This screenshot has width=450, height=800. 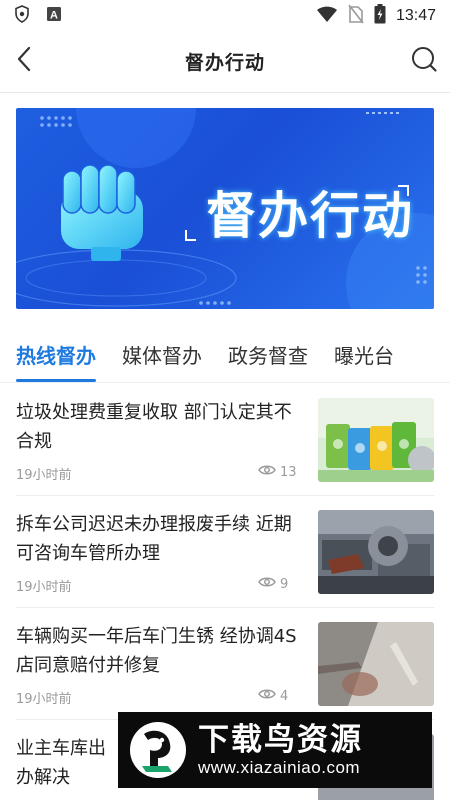 What do you see at coordinates (284, 584) in the screenshot?
I see `view-count-value: 9` at bounding box center [284, 584].